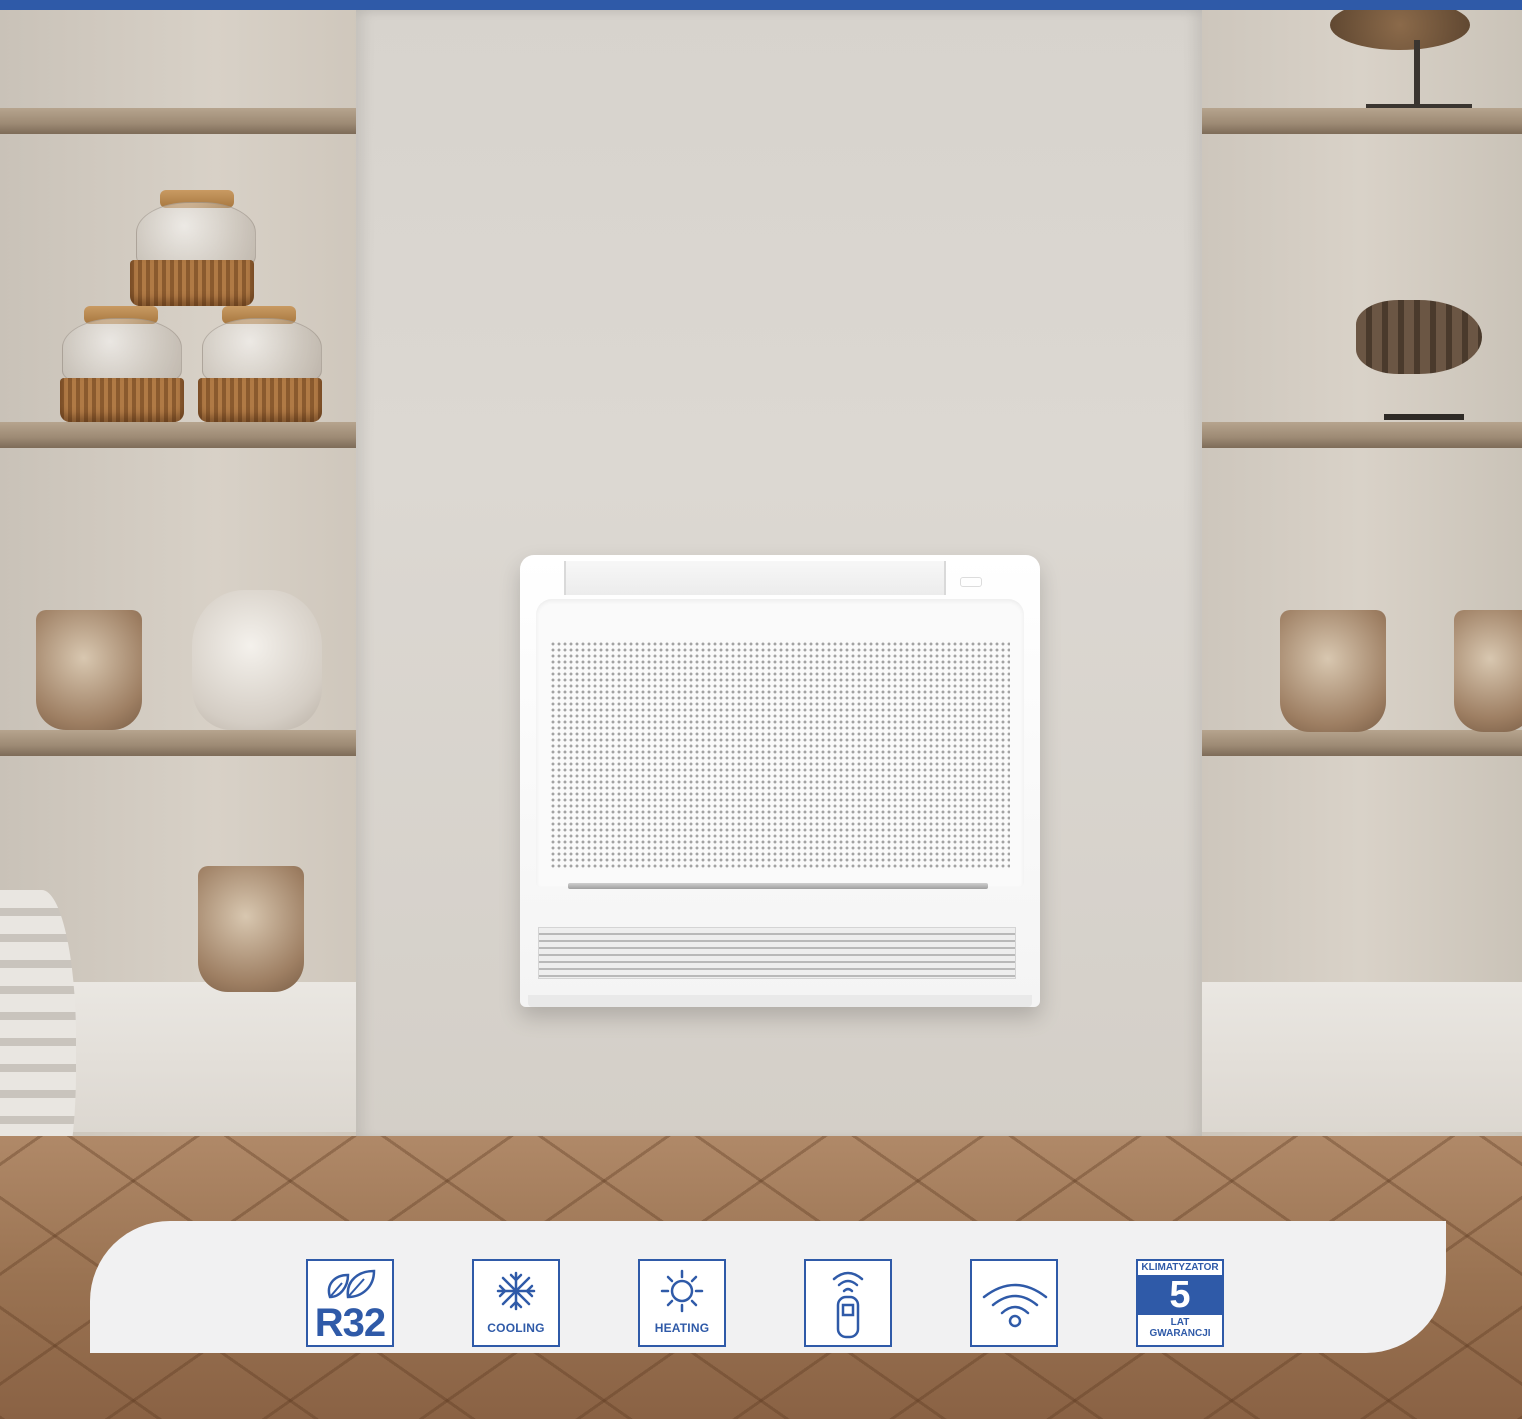 The image size is (1522, 1419). Describe the element at coordinates (516, 1291) in the screenshot. I see `snowflake-icon` at that location.